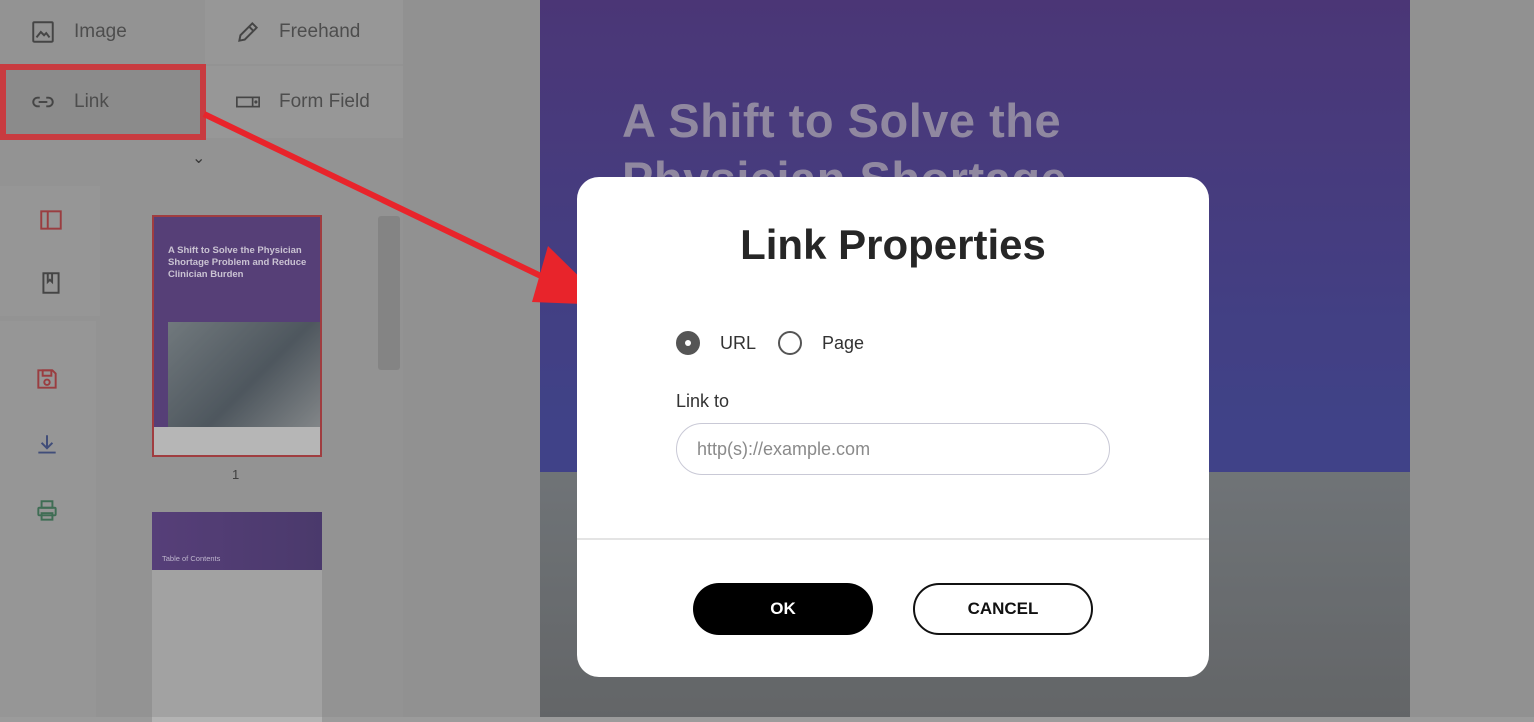  What do you see at coordinates (688, 343) in the screenshot?
I see `url-radio` at bounding box center [688, 343].